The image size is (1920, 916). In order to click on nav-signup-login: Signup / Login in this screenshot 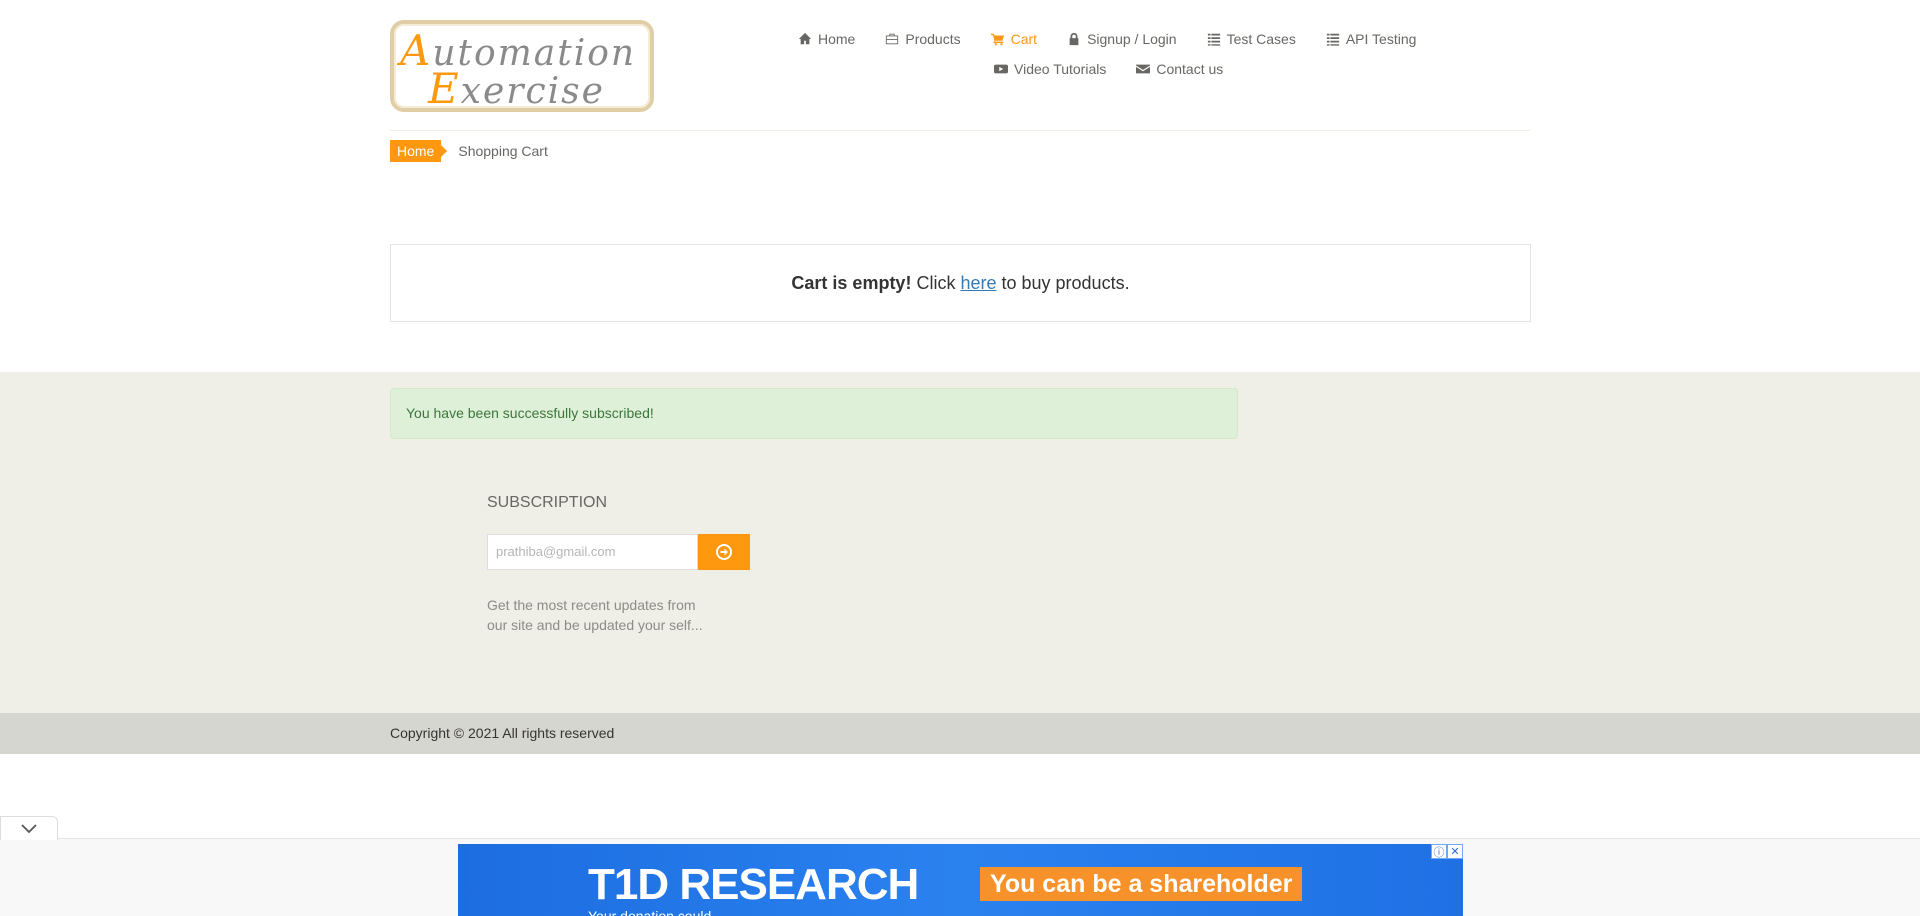, I will do `click(1122, 39)`.